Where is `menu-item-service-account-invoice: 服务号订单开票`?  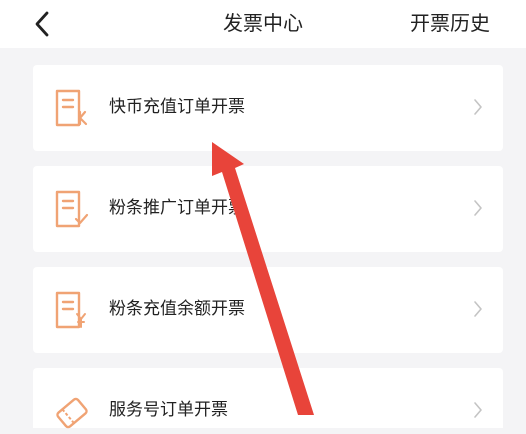
menu-item-service-account-invoice: 服务号订单开票 is located at coordinates (268, 398).